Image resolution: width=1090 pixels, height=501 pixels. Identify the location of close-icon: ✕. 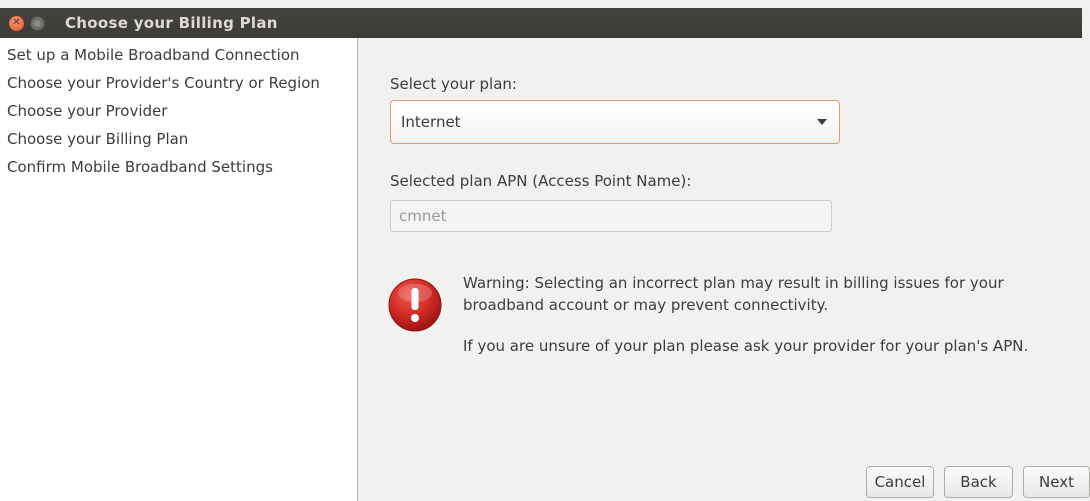
(16, 23).